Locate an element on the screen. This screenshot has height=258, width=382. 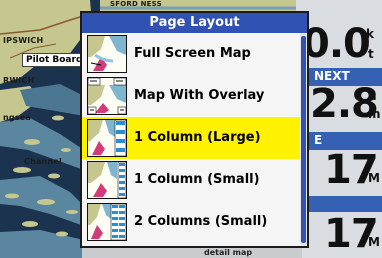
scrollbar-thumb is located at coordinates (303, 139).